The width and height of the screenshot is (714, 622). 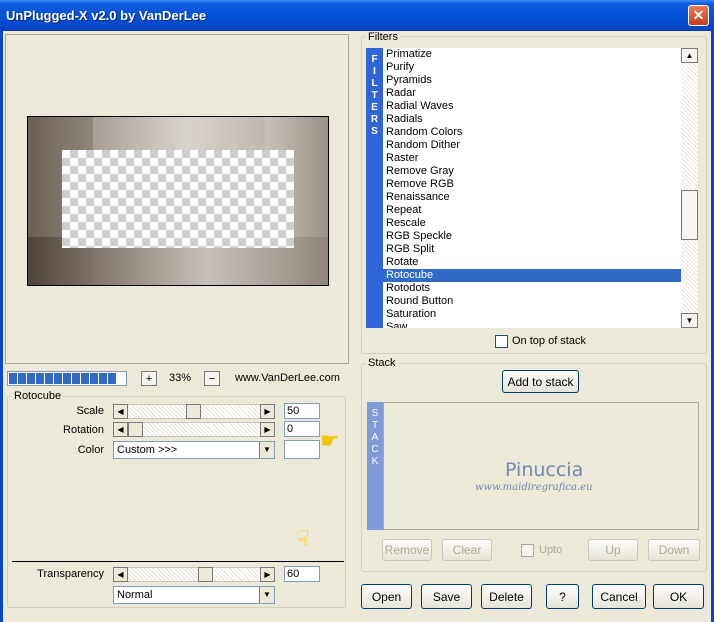 What do you see at coordinates (83, 430) in the screenshot?
I see `rotation-label: Rotation` at bounding box center [83, 430].